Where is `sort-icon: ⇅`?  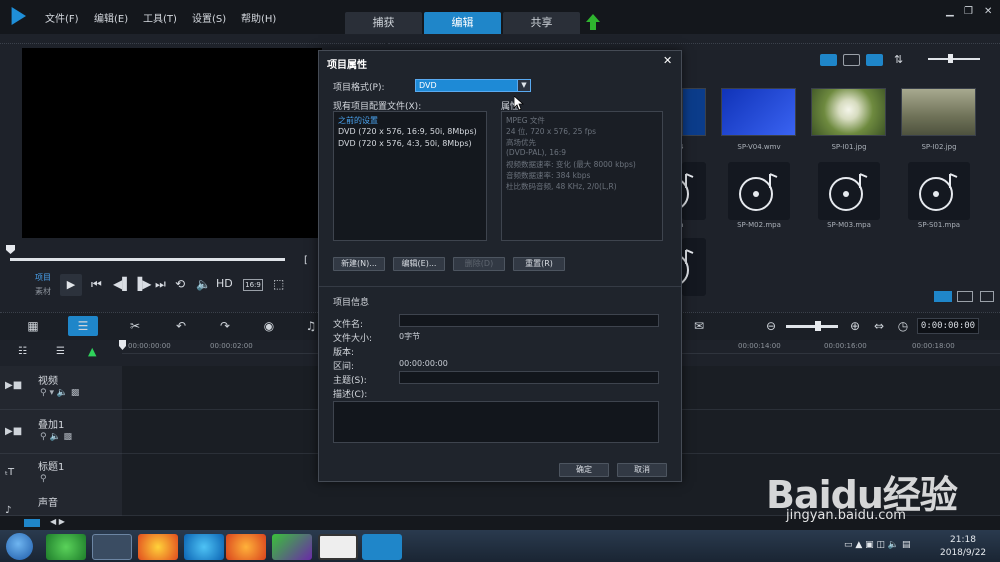
sort-icon: ⇅ is located at coordinates (898, 59).